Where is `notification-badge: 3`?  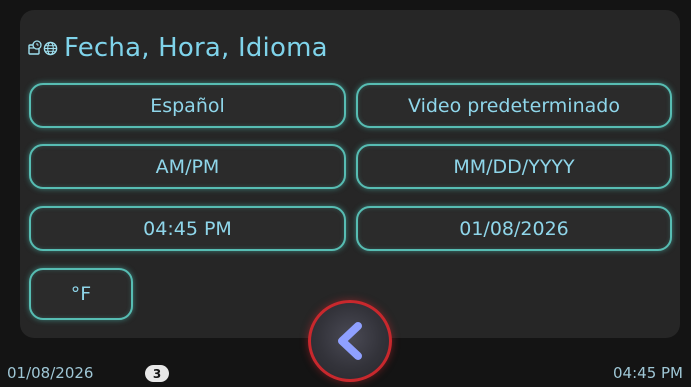
notification-badge: 3 is located at coordinates (157, 373).